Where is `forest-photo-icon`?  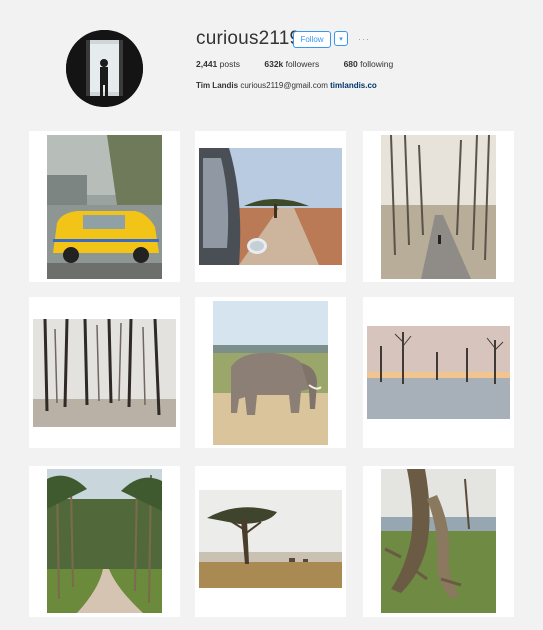 forest-photo-icon is located at coordinates (104, 373).